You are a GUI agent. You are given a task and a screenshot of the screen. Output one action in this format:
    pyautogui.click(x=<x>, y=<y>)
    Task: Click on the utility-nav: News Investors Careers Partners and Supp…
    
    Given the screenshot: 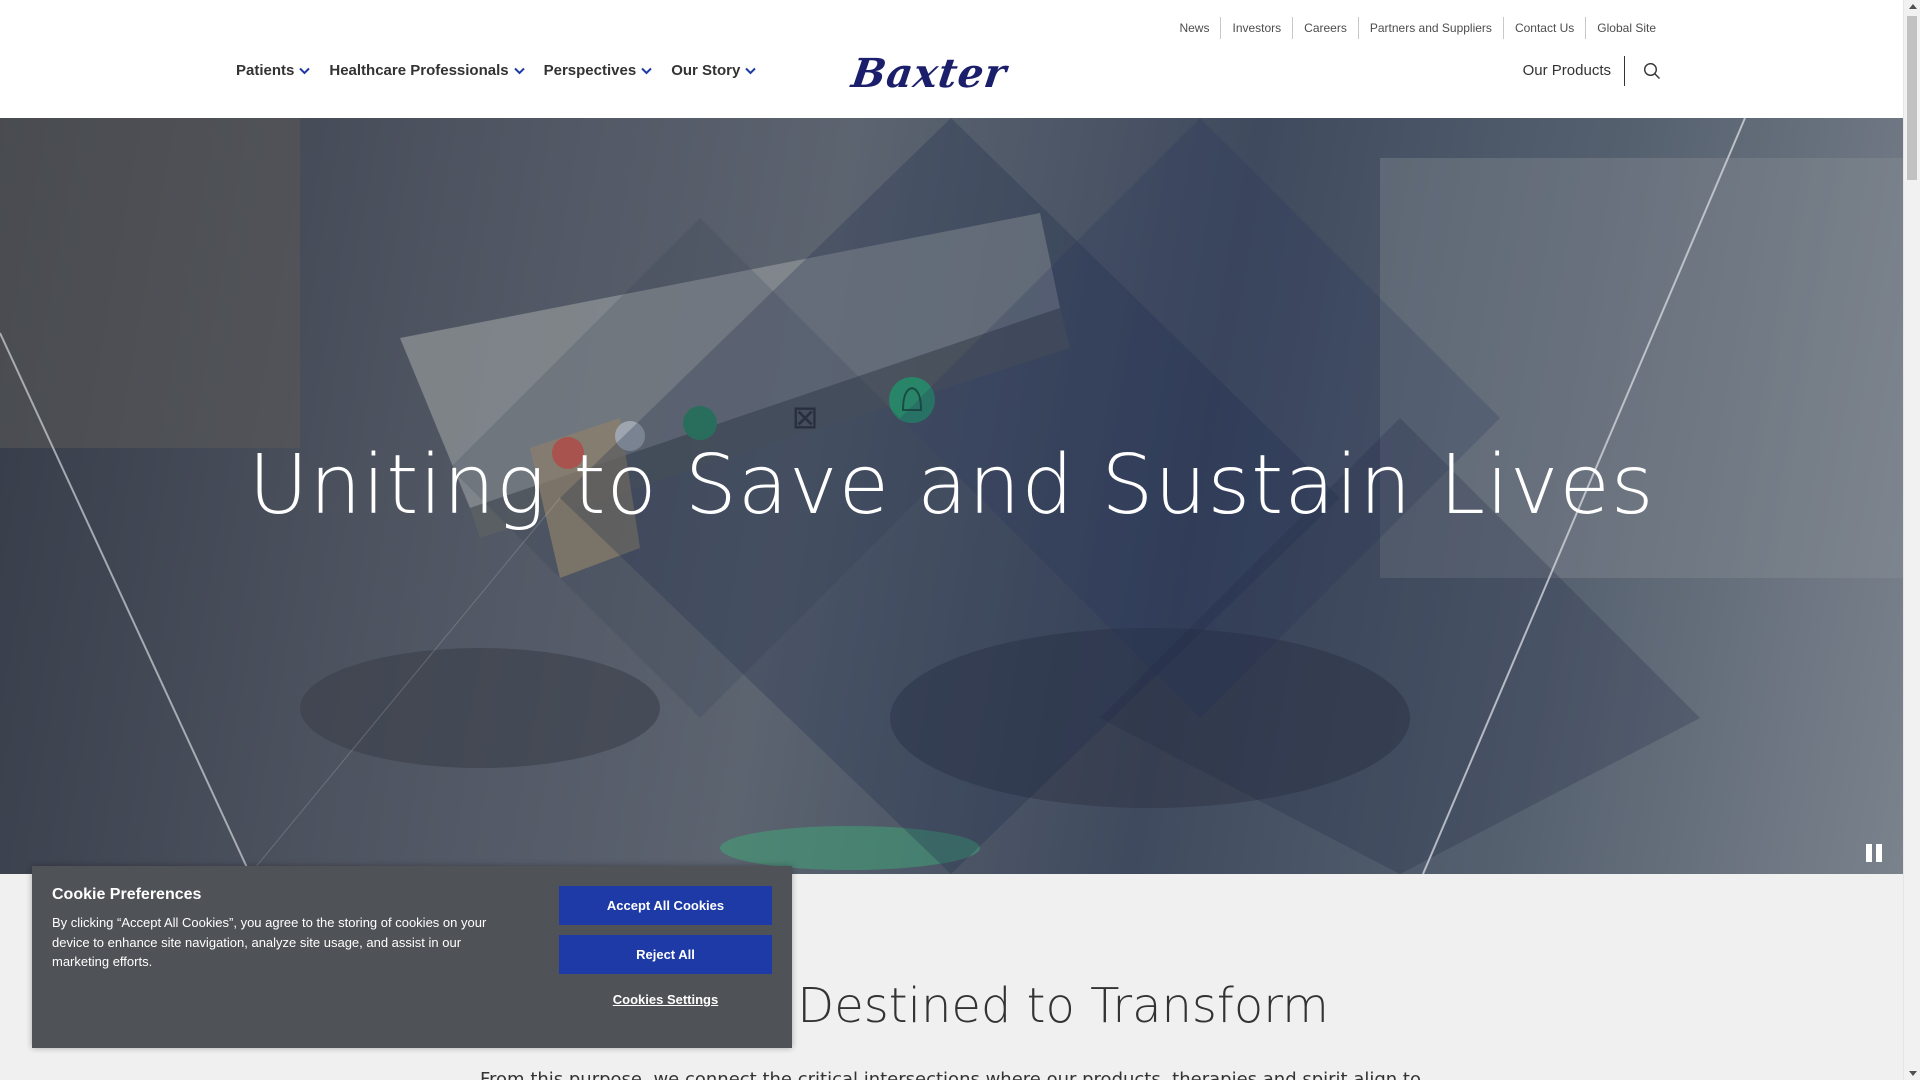 What is the action you would take?
    pyautogui.click(x=1417, y=28)
    